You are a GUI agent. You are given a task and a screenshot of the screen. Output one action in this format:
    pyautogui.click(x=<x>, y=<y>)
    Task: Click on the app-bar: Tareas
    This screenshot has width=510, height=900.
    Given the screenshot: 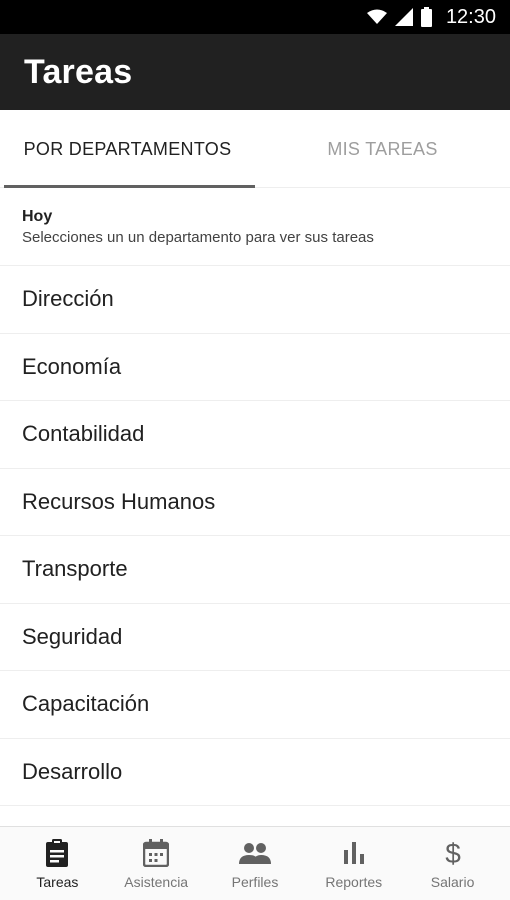 What is the action you would take?
    pyautogui.click(x=255, y=72)
    